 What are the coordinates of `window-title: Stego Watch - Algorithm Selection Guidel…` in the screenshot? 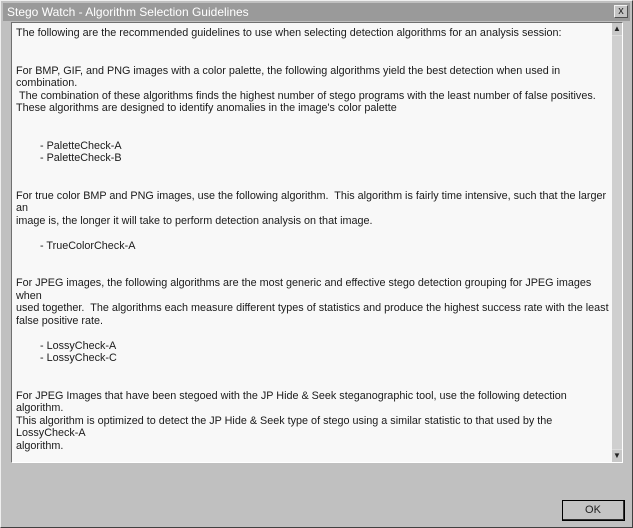 It's located at (128, 12).